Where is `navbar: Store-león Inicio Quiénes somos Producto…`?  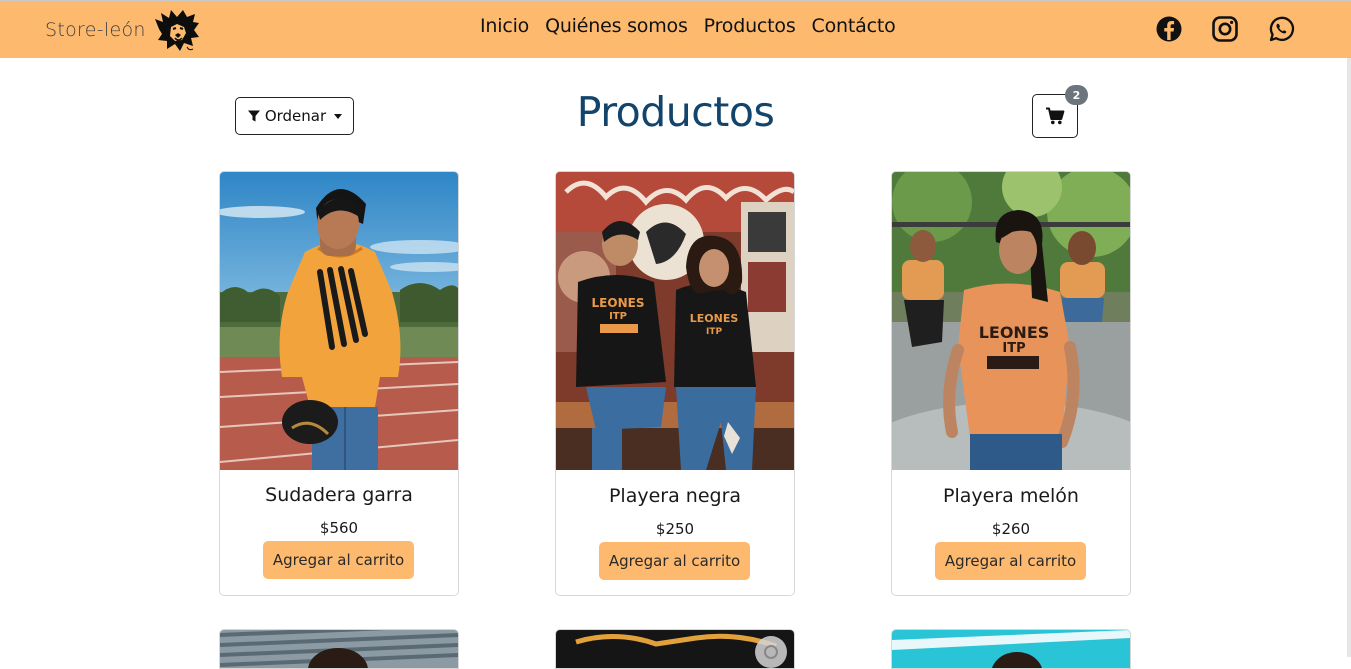 navbar: Store-león Inicio Quiénes somos Producto… is located at coordinates (675, 29).